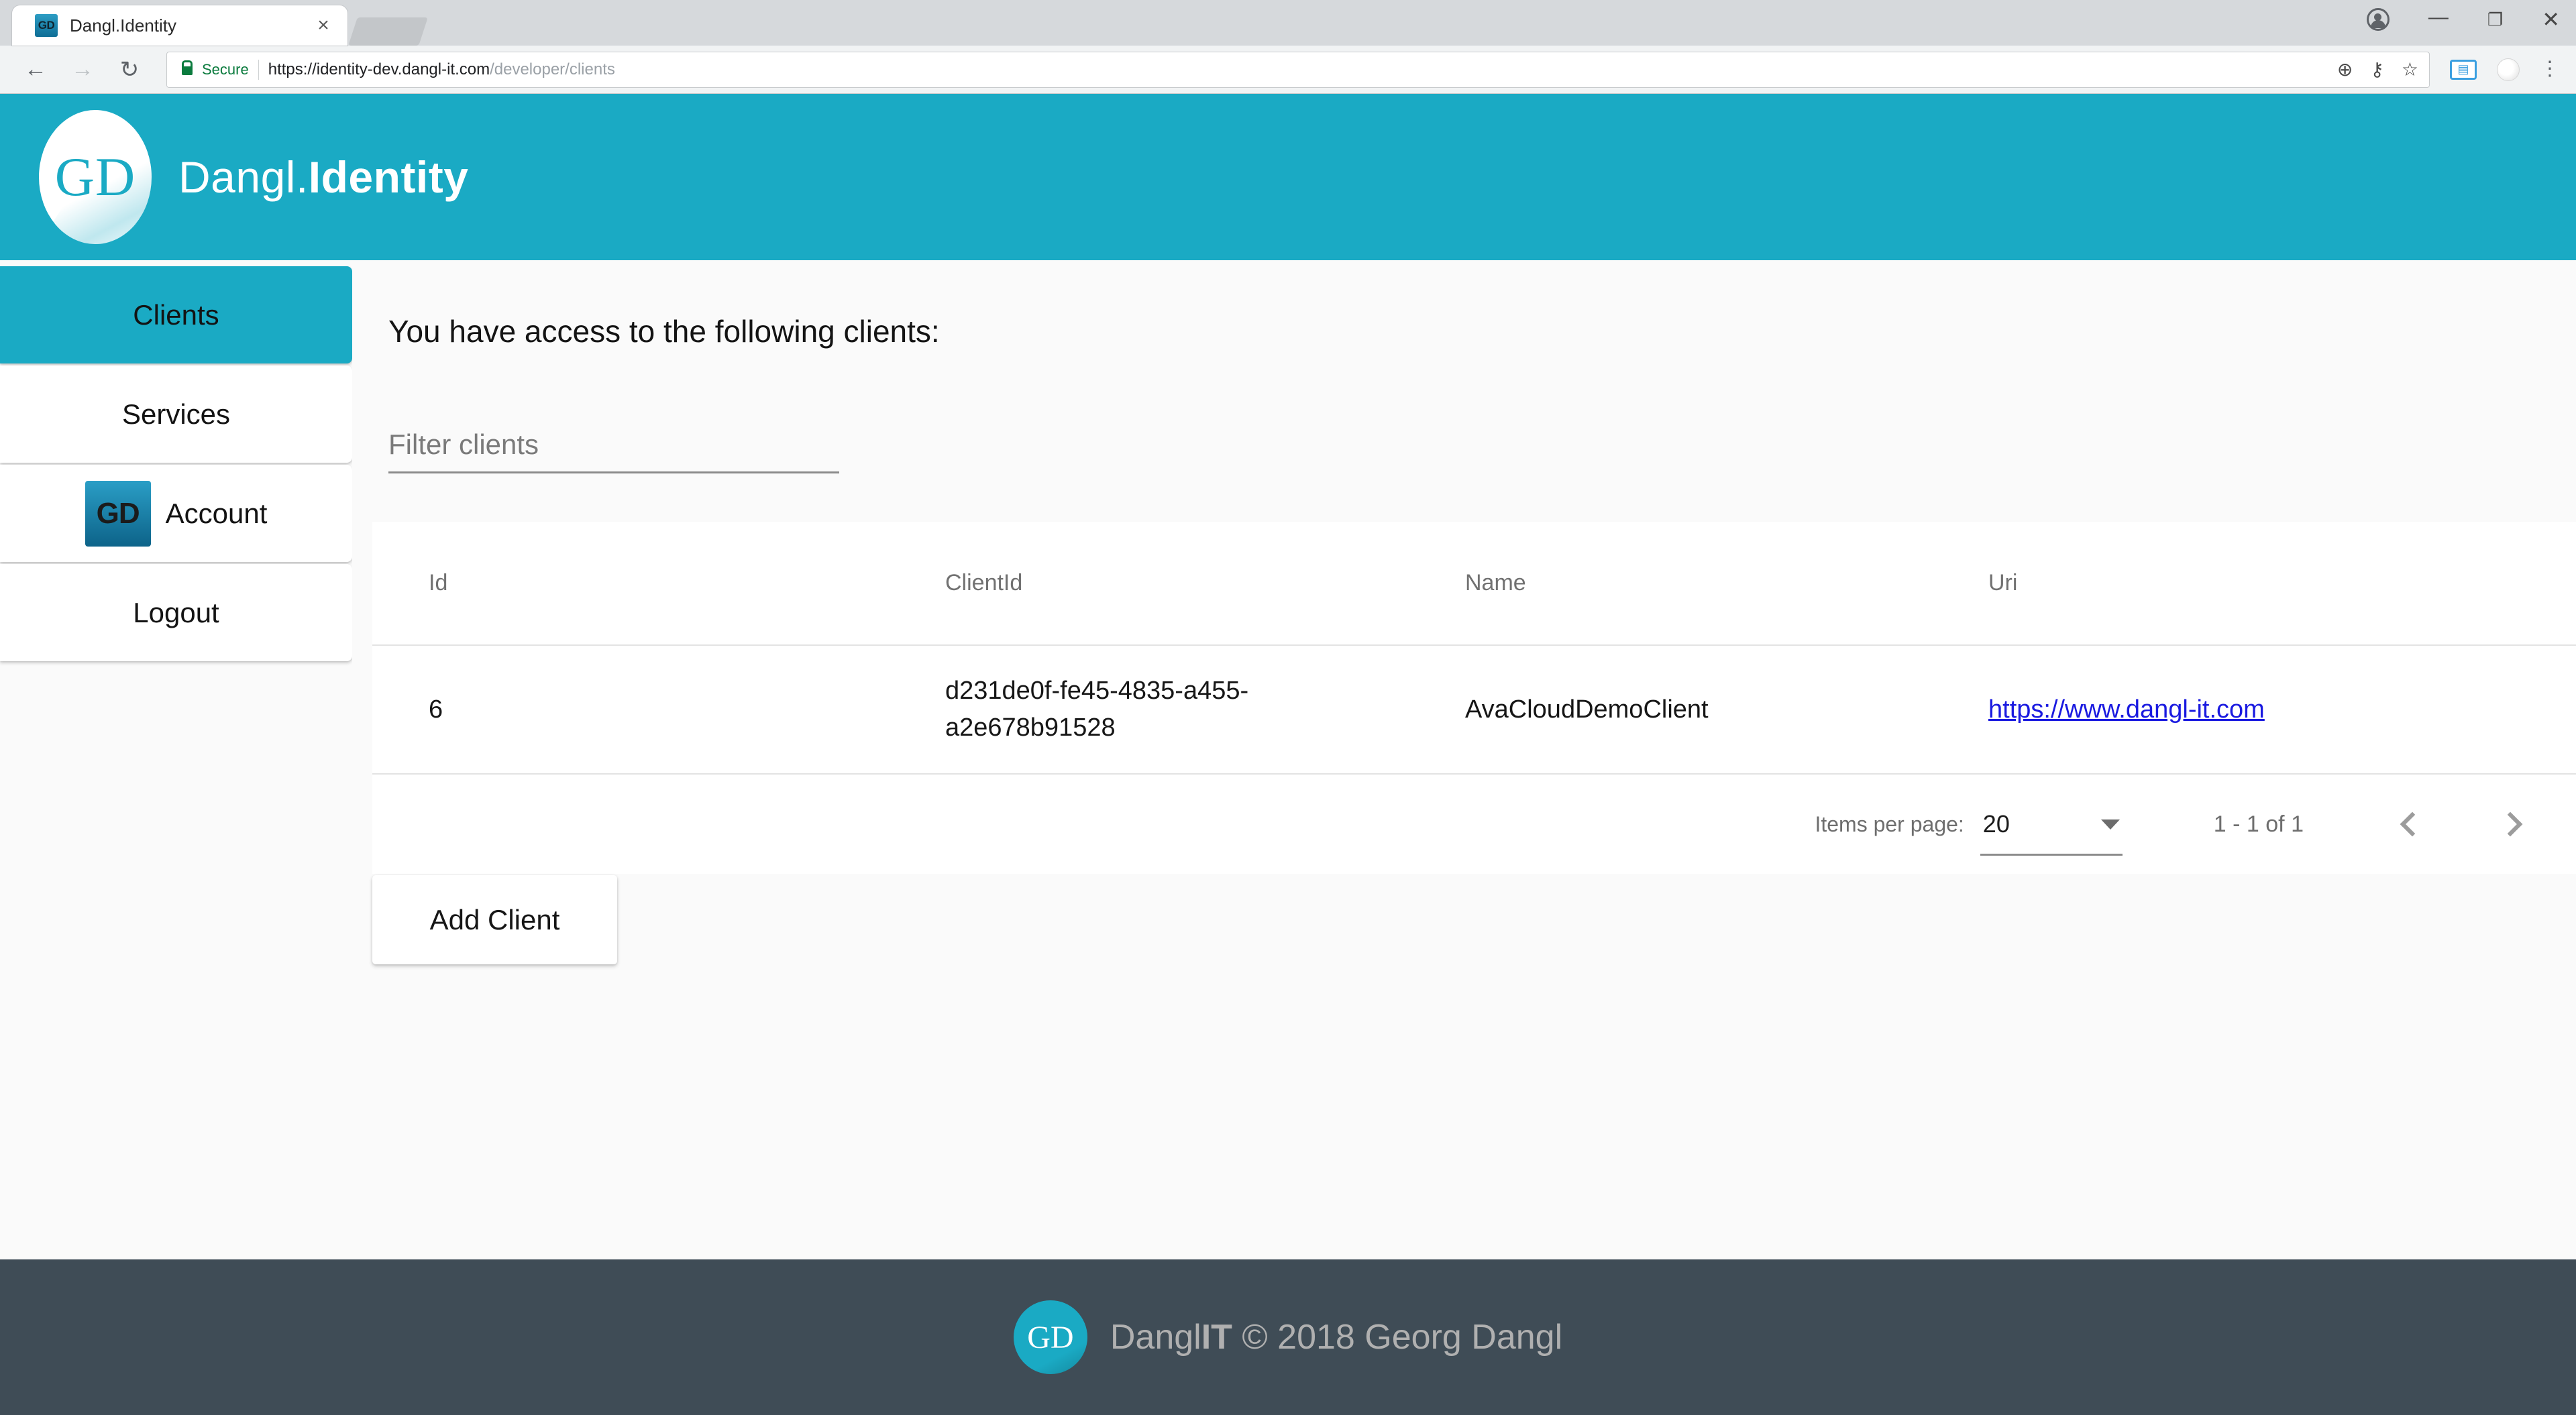 Image resolution: width=2576 pixels, height=1415 pixels. Describe the element at coordinates (1288, 23) in the screenshot. I see `tab-strip: GD Dangl.Identity × — ❐ ✕` at that location.